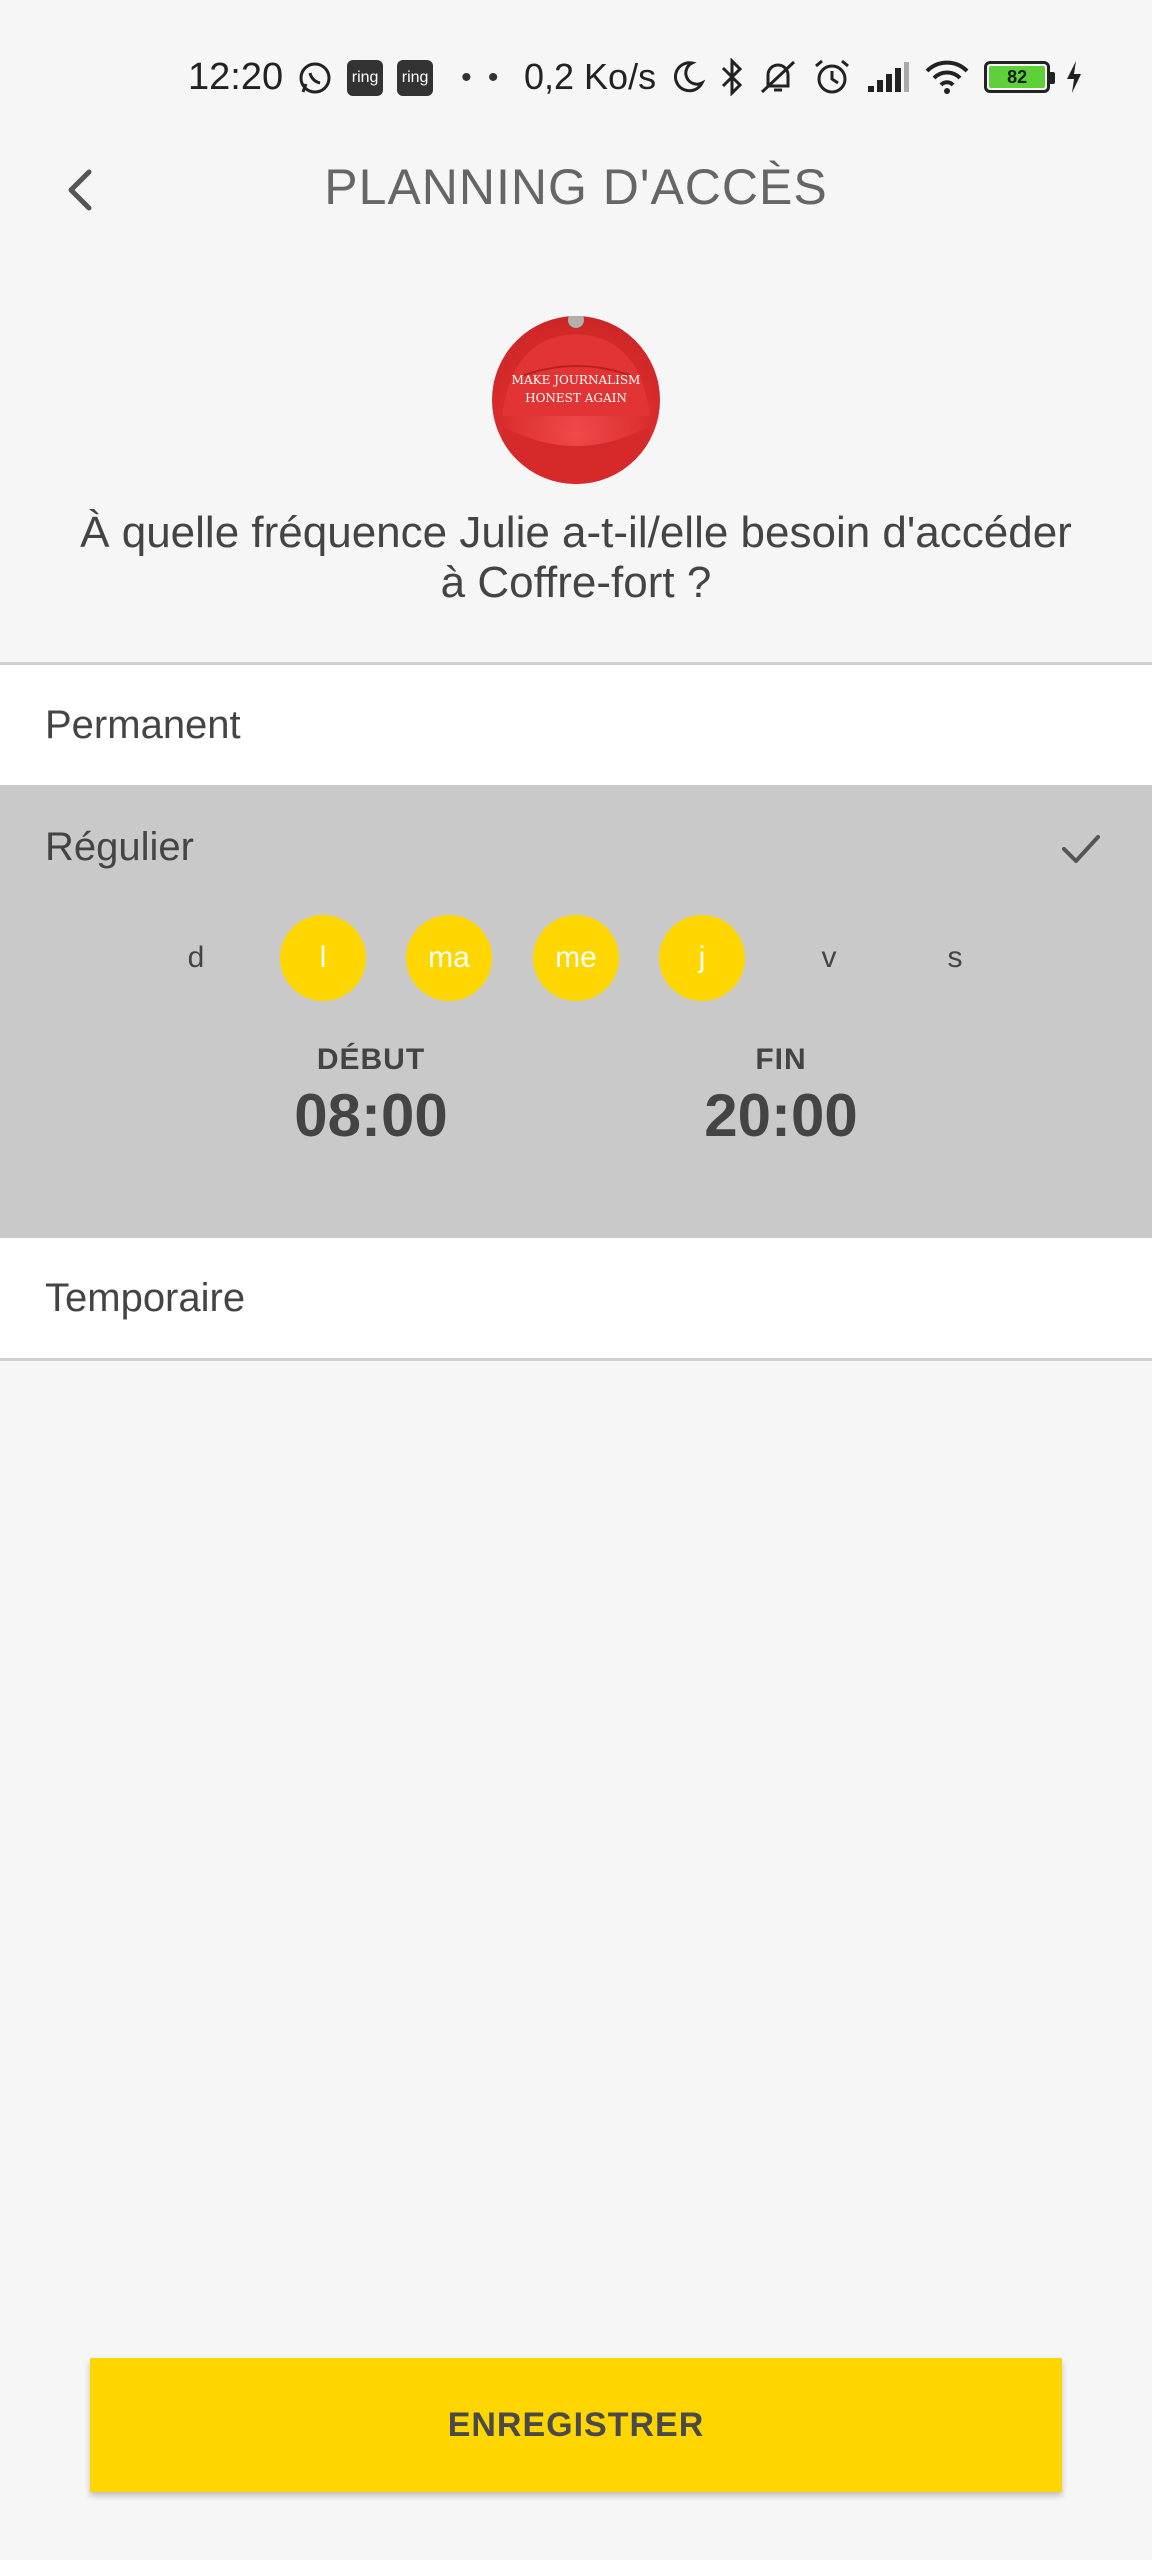  I want to click on header: PLANNING D'ACCÈS, so click(576, 190).